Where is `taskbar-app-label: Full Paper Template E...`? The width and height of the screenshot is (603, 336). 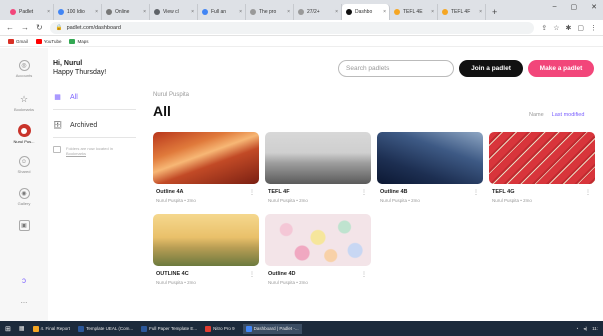 taskbar-app-label: Full Paper Template E... is located at coordinates (173, 328).